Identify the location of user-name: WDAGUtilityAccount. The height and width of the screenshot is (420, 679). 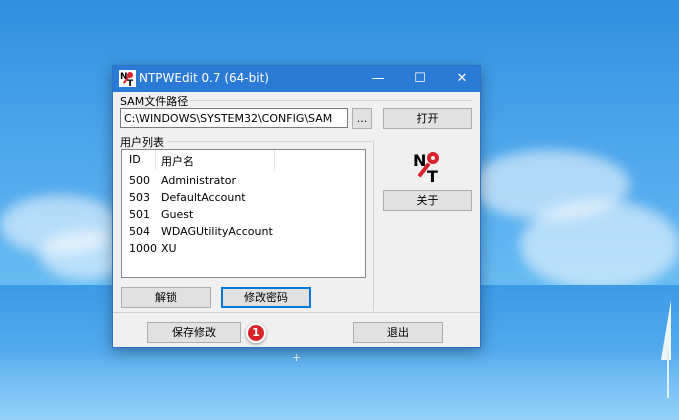
(217, 231).